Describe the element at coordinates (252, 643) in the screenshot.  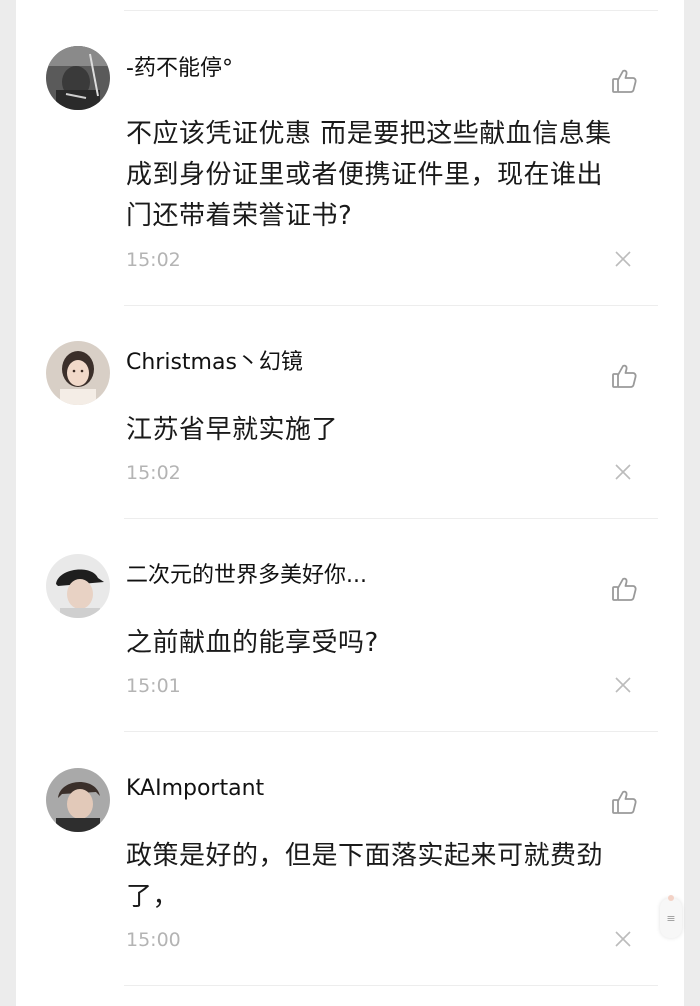
I see `comment-body: 之前献血的能享受吗?` at that location.